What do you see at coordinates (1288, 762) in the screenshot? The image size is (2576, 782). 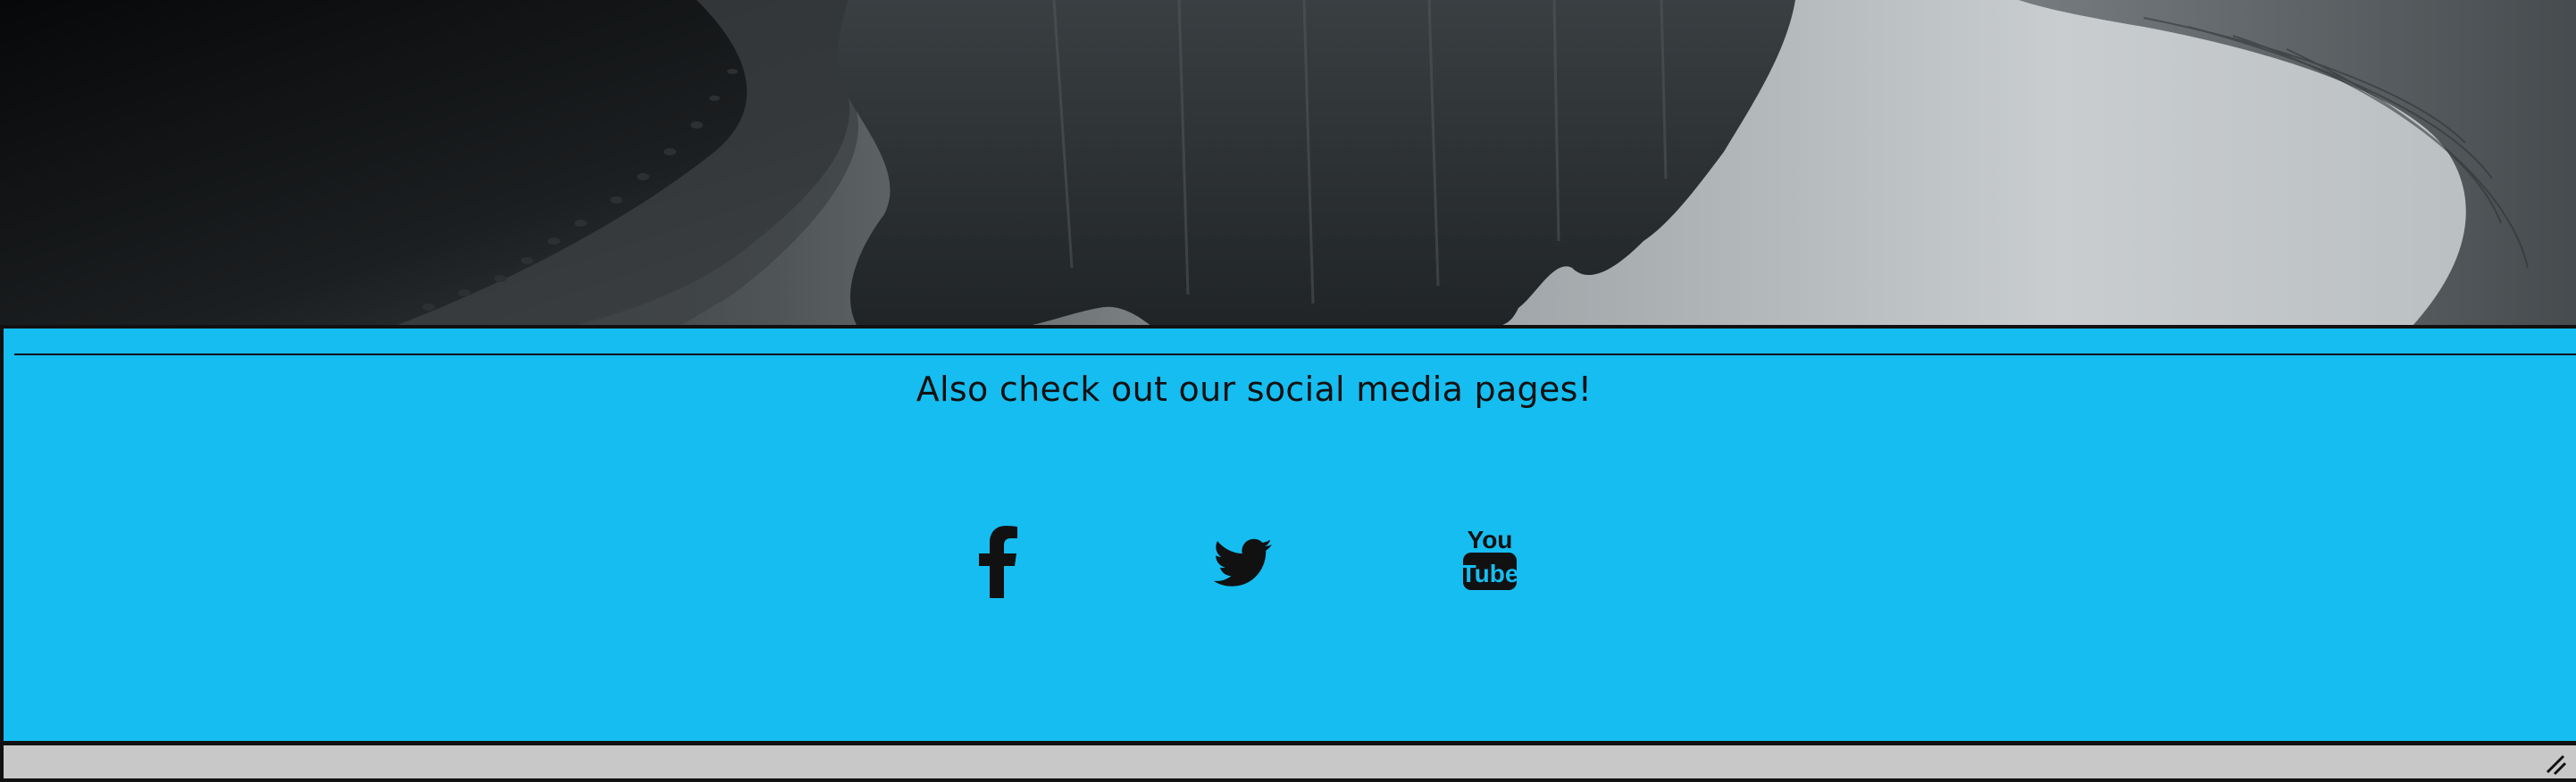 I see `bottom-status-bar` at bounding box center [1288, 762].